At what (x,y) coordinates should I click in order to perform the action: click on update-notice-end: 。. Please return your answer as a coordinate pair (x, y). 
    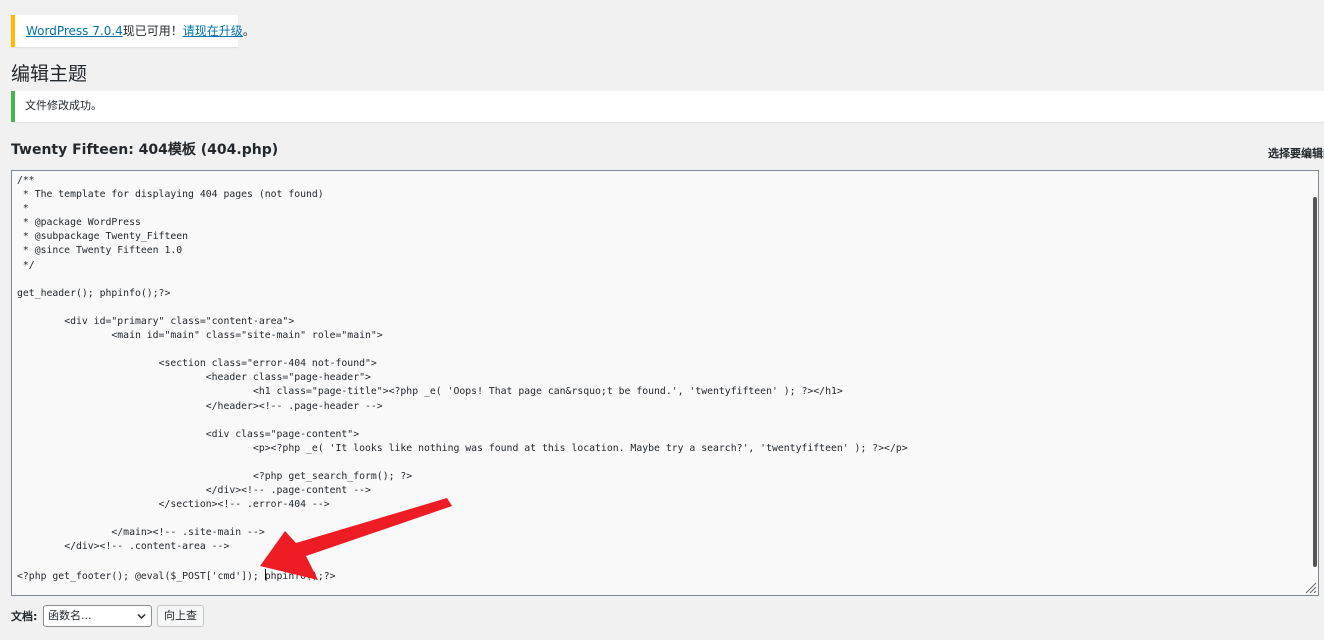
    Looking at the image, I should click on (248, 31).